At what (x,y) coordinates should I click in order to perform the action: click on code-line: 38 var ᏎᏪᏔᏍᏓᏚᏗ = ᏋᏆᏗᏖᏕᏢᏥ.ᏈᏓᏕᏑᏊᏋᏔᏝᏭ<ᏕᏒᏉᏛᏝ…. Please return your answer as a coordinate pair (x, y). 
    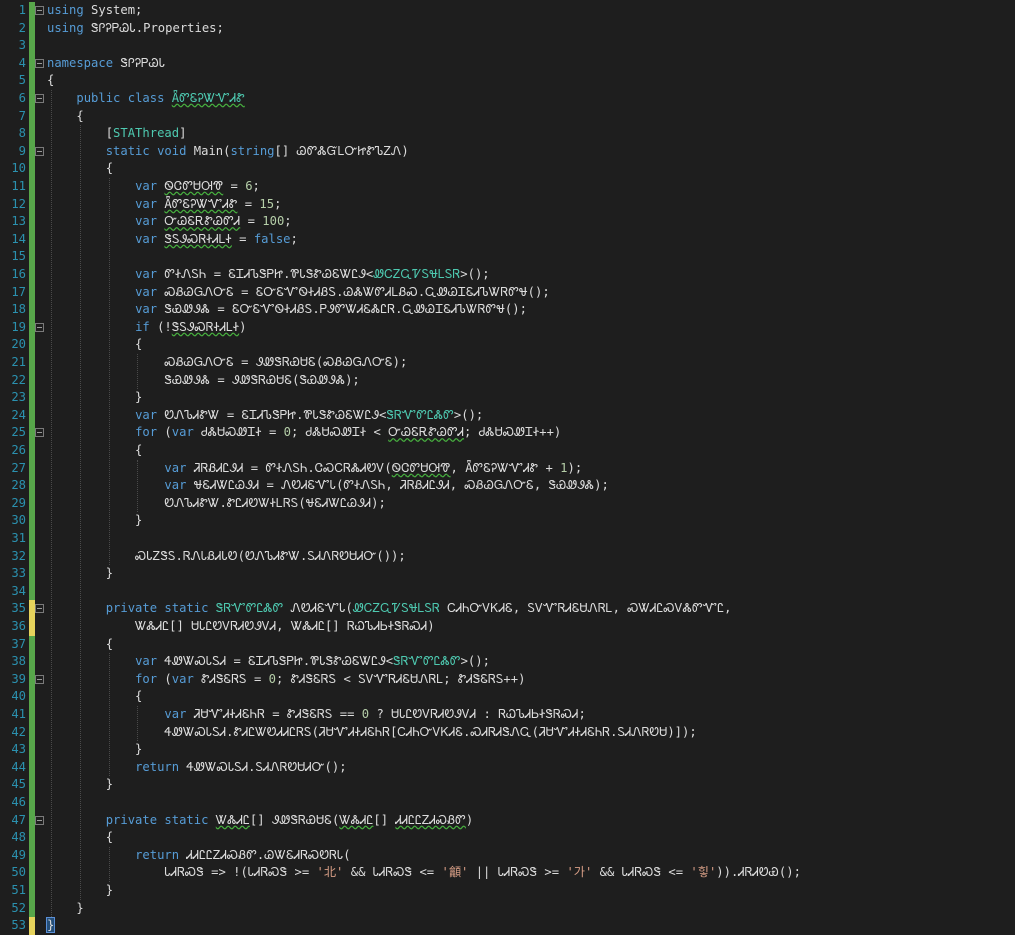
    Looking at the image, I should click on (507, 662).